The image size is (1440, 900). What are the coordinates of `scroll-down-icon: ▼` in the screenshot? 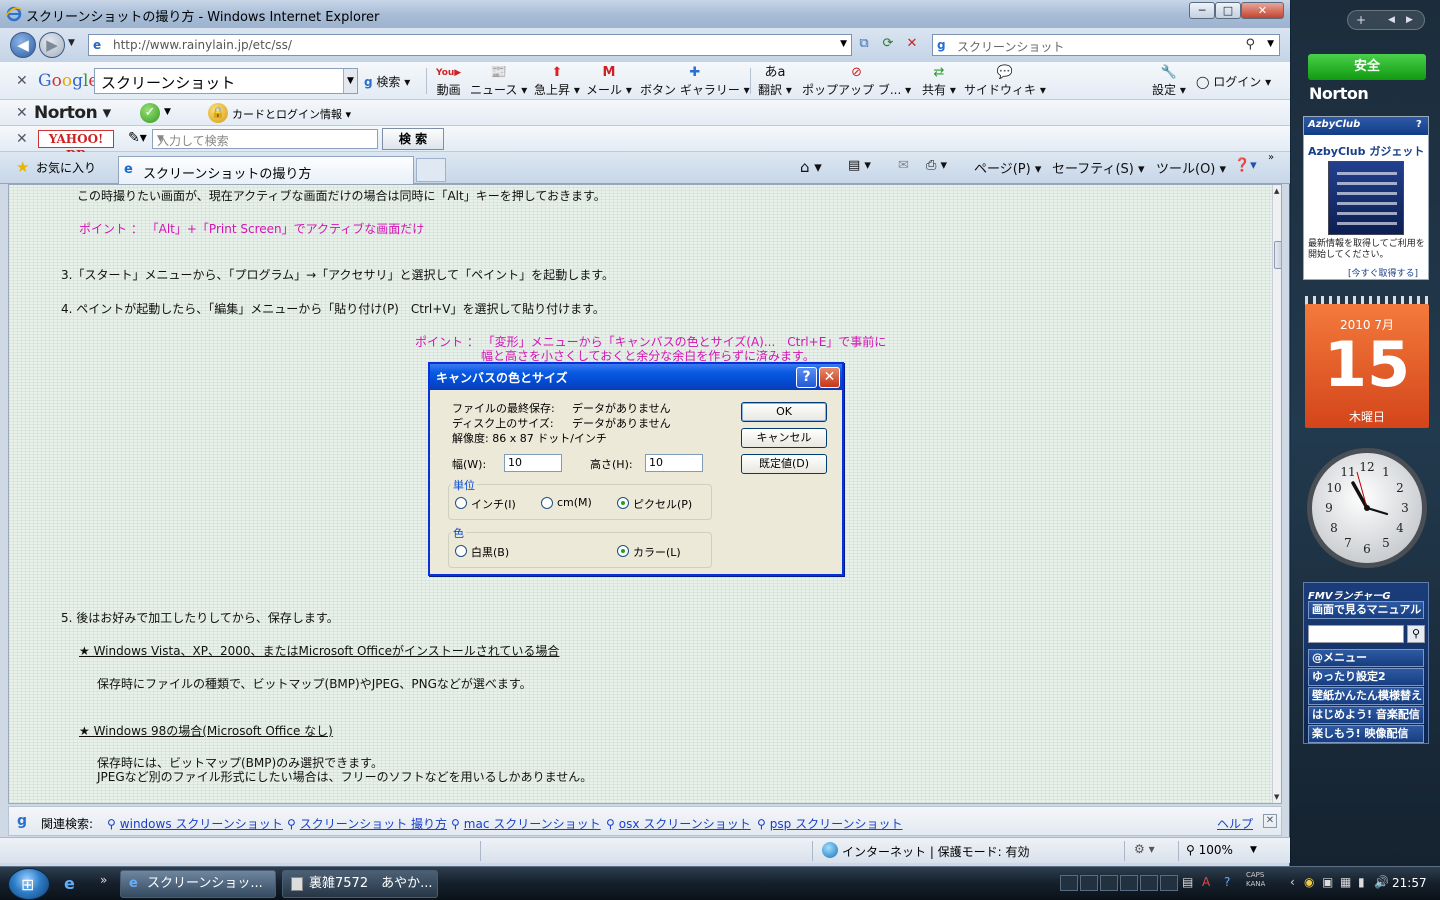 It's located at (1276, 797).